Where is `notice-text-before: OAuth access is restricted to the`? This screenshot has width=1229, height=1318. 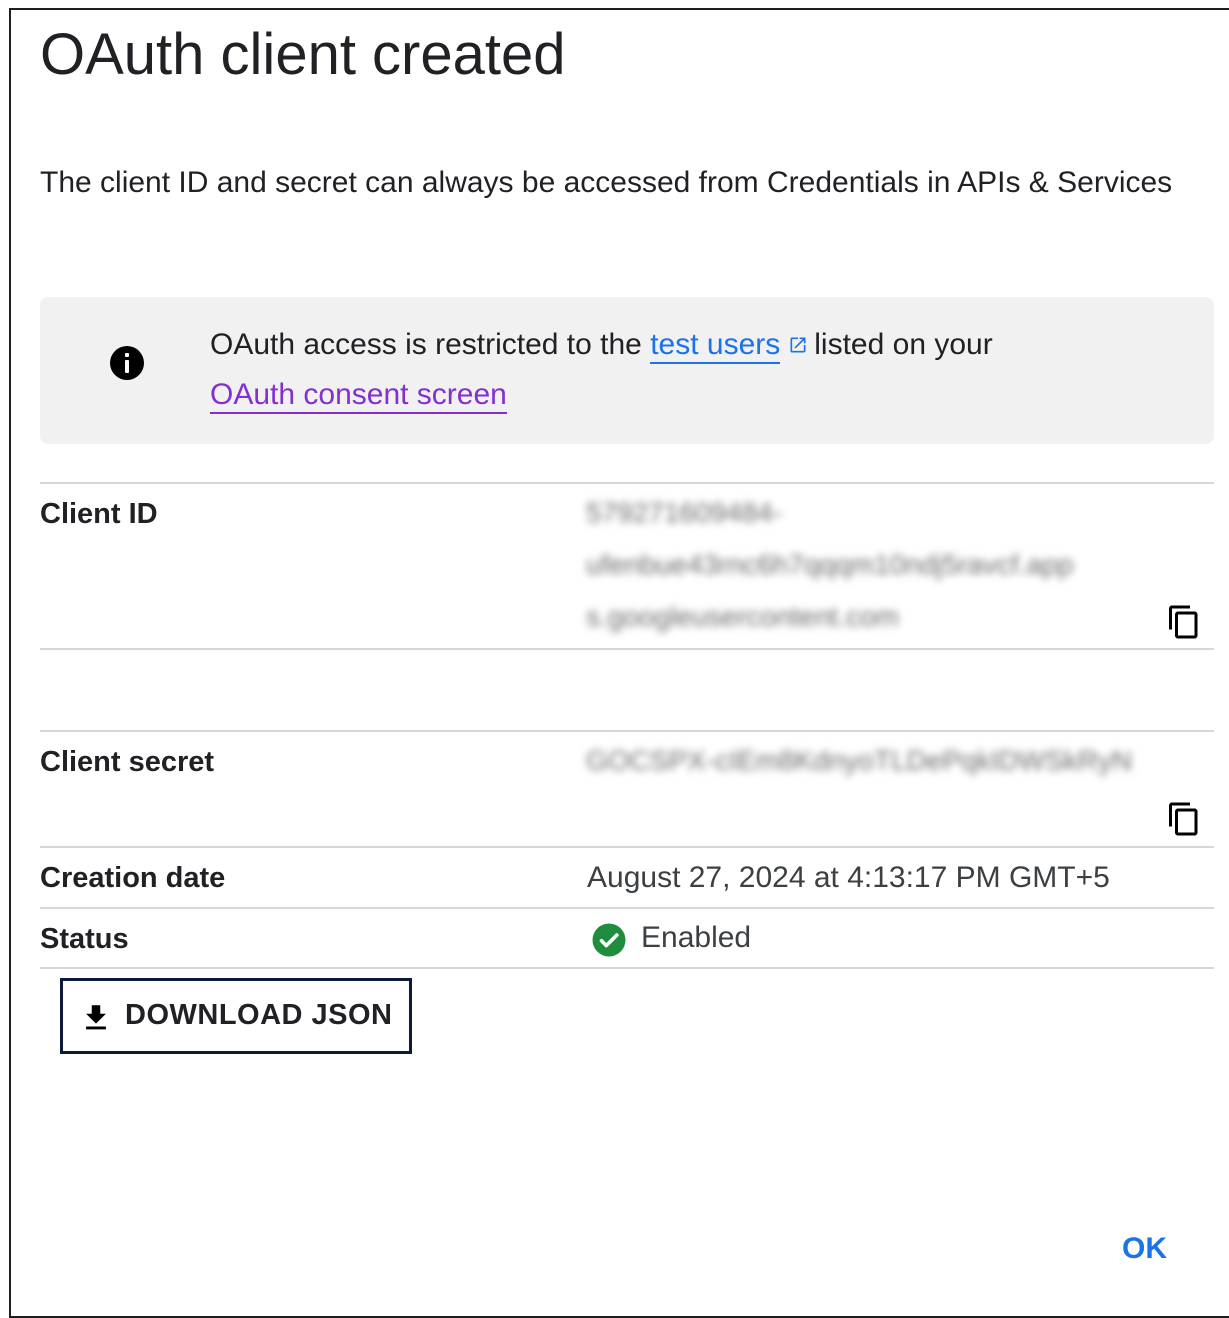 notice-text-before: OAuth access is restricted to the is located at coordinates (426, 344).